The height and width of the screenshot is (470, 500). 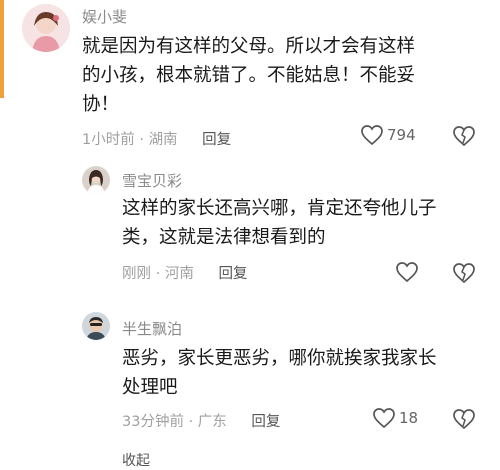 I want to click on comment-time: 刚刚, so click(x=136, y=274).